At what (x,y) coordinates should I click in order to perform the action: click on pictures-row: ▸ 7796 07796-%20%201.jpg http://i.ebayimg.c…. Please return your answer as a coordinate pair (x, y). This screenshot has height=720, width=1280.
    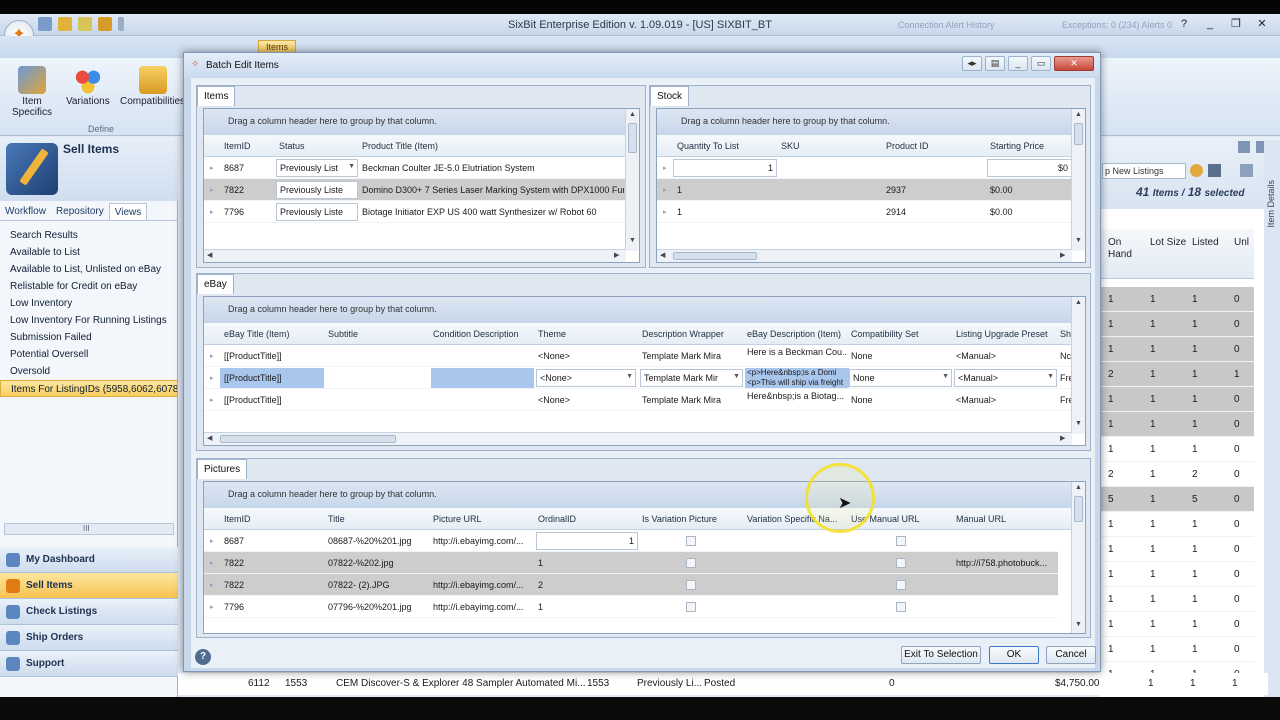
    Looking at the image, I should click on (631, 607).